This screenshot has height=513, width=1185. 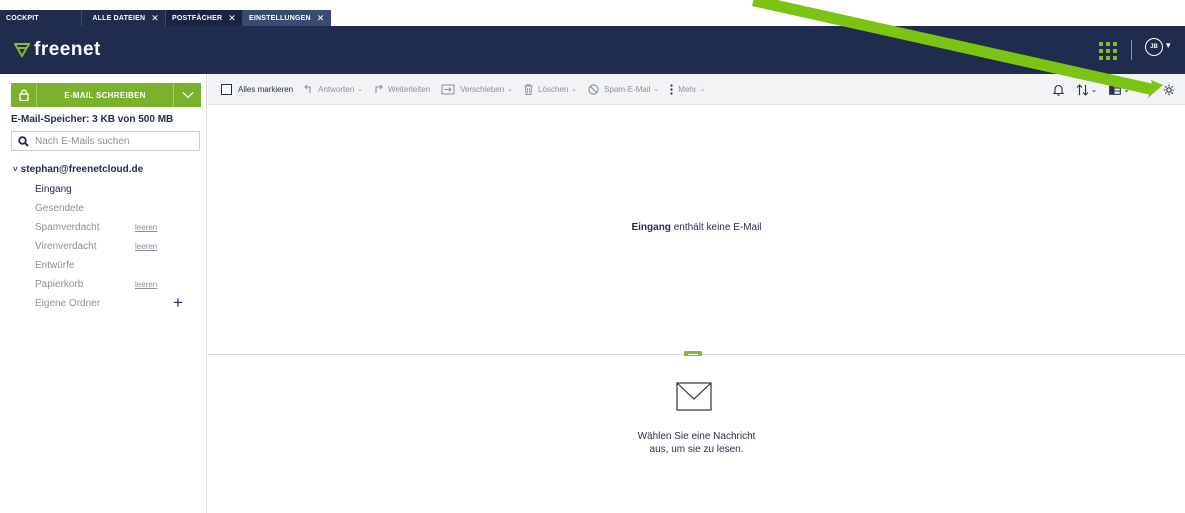 What do you see at coordinates (24, 95) in the screenshot?
I see `lock-icon` at bounding box center [24, 95].